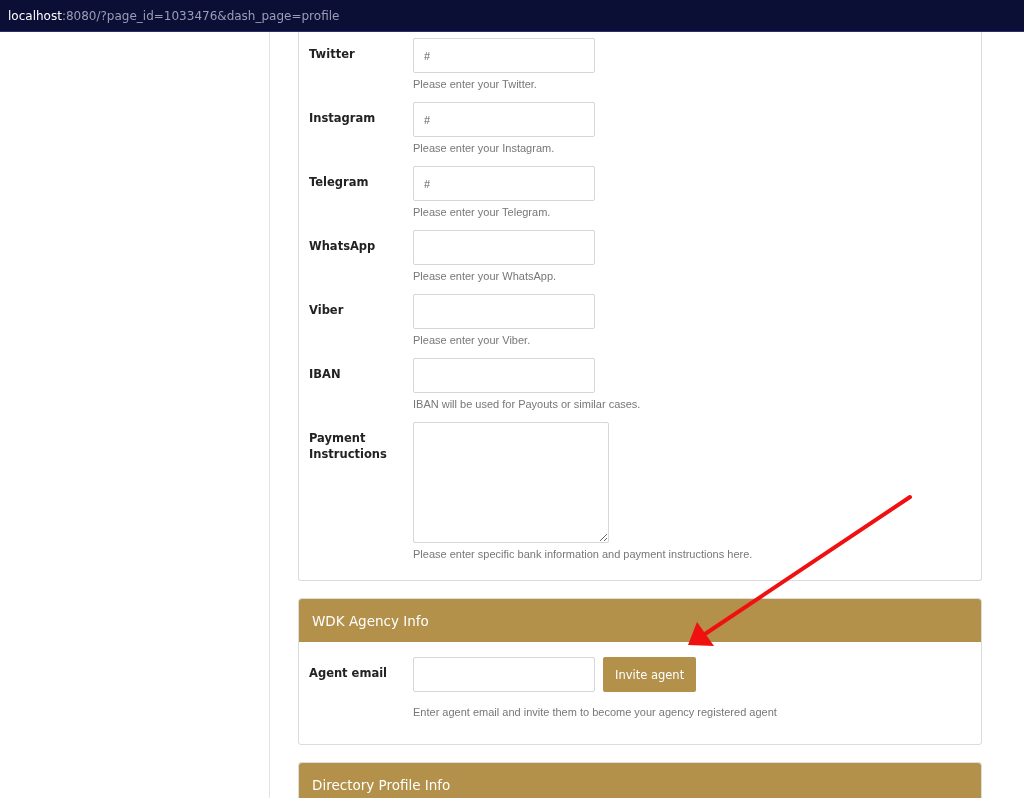 This screenshot has height=798, width=1024. Describe the element at coordinates (583, 554) in the screenshot. I see `help-text: Please enter specific bank information and payment instructions here.` at that location.